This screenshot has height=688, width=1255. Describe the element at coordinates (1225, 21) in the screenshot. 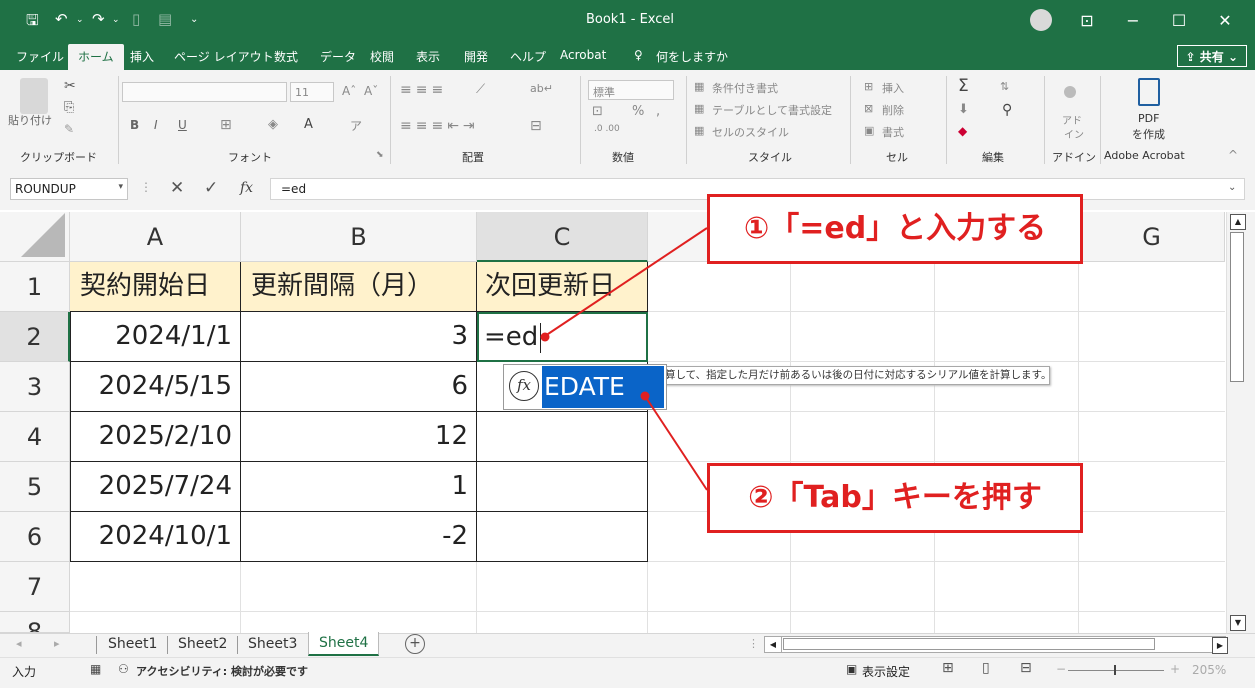

I see `close-button: ✕` at that location.